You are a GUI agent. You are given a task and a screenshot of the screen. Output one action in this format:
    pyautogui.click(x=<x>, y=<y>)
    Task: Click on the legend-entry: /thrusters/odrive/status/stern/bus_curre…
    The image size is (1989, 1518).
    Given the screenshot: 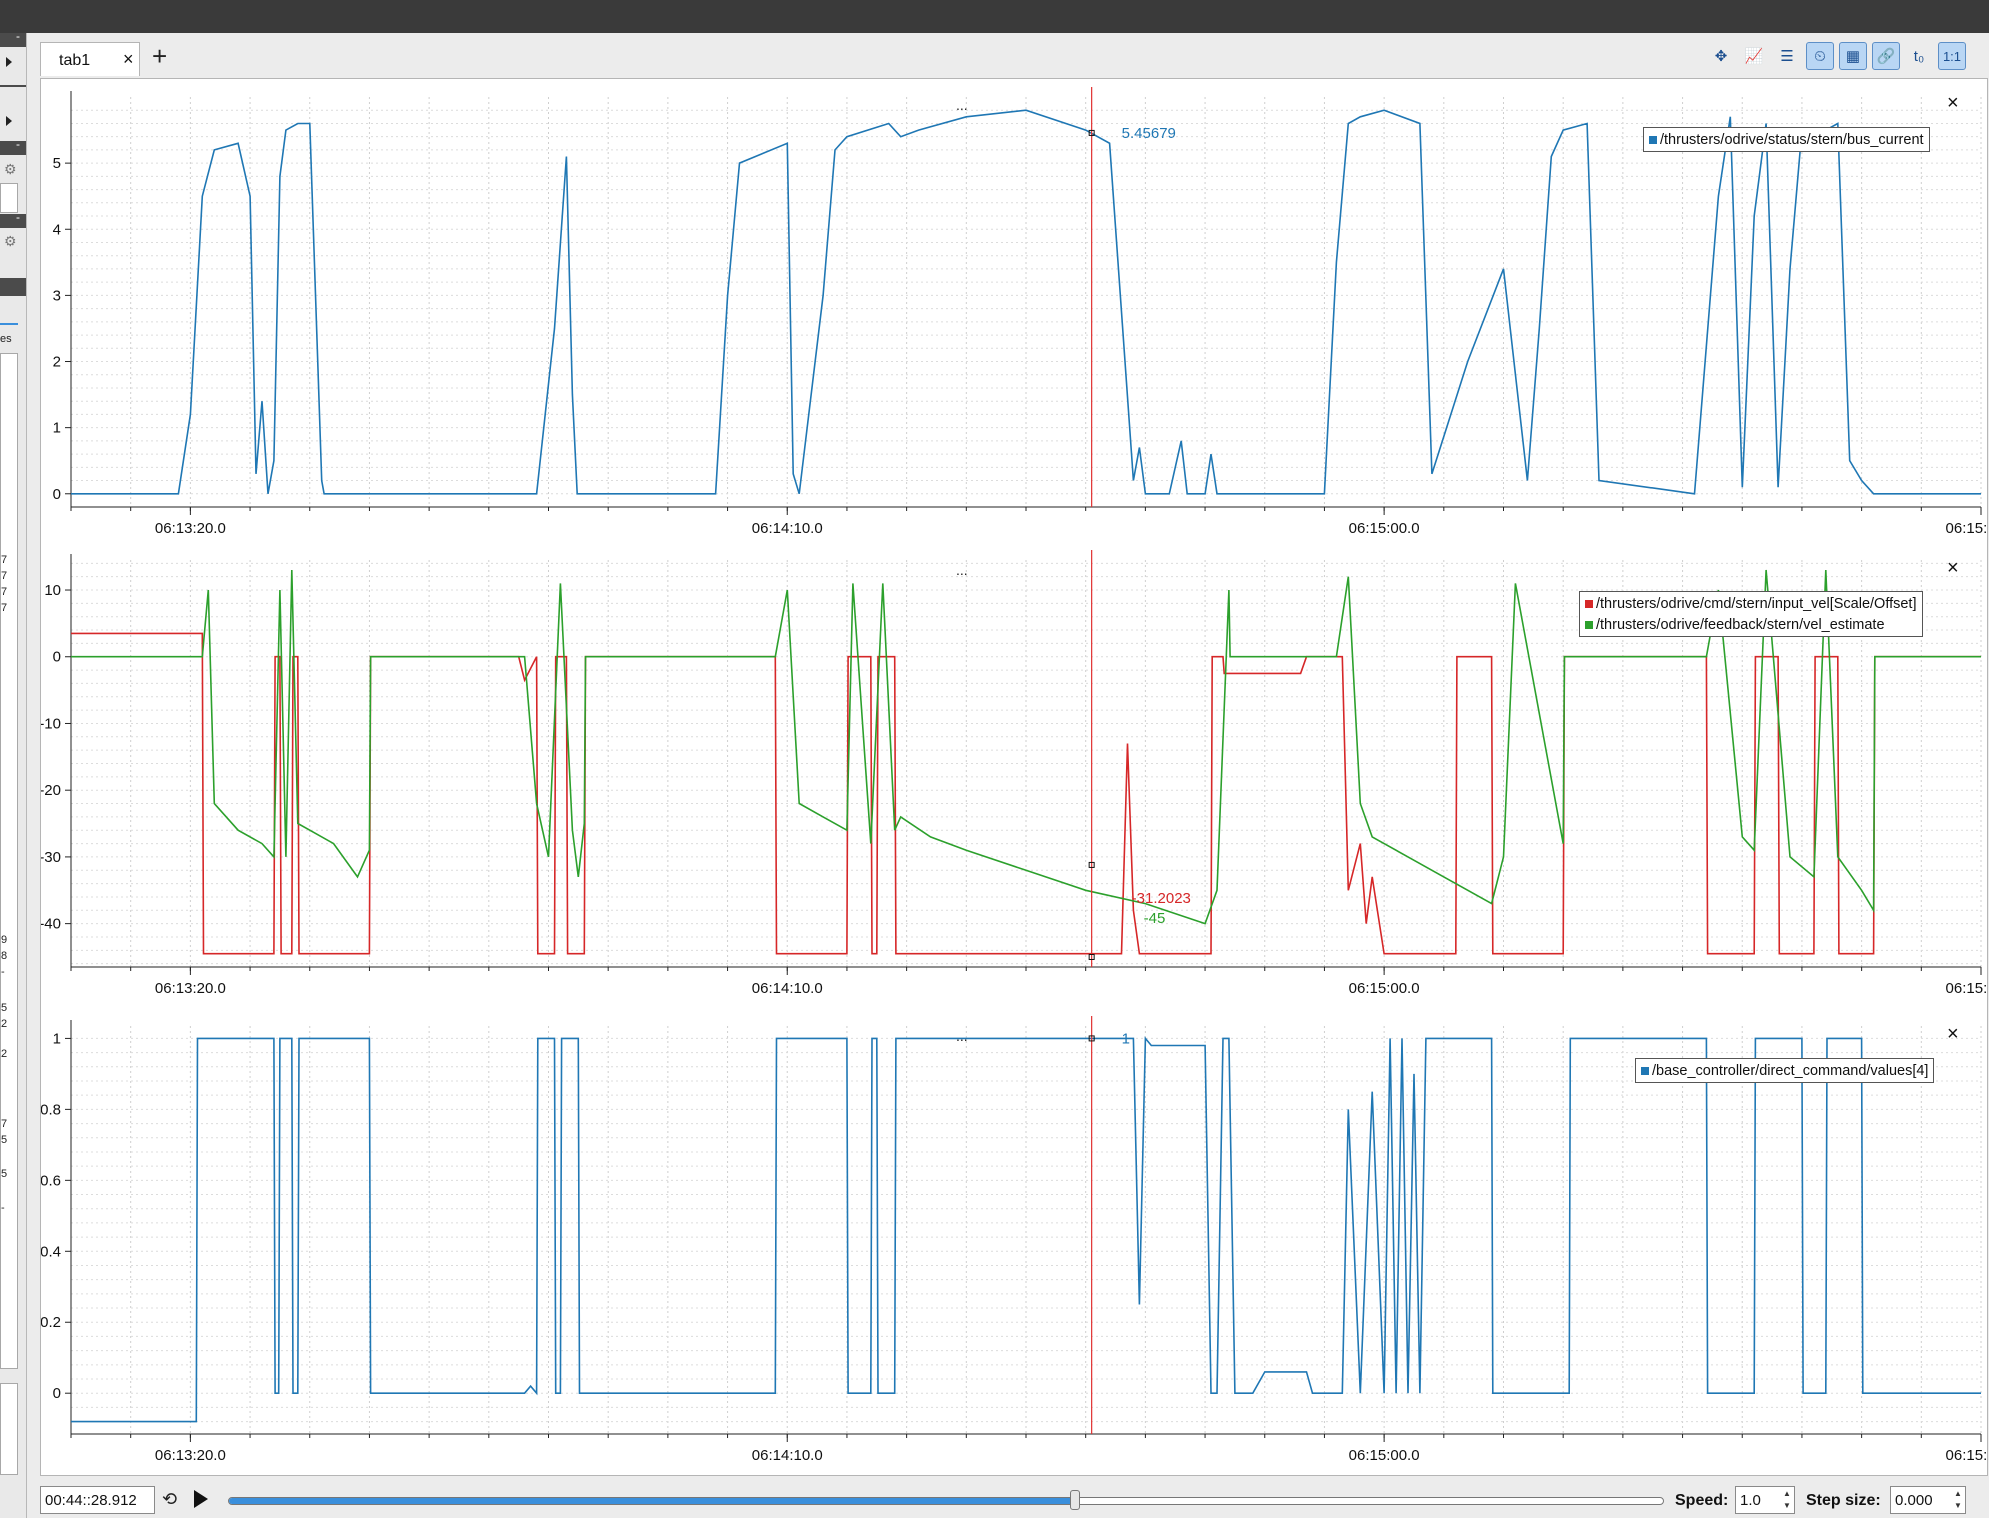 What is the action you would take?
    pyautogui.click(x=1792, y=139)
    